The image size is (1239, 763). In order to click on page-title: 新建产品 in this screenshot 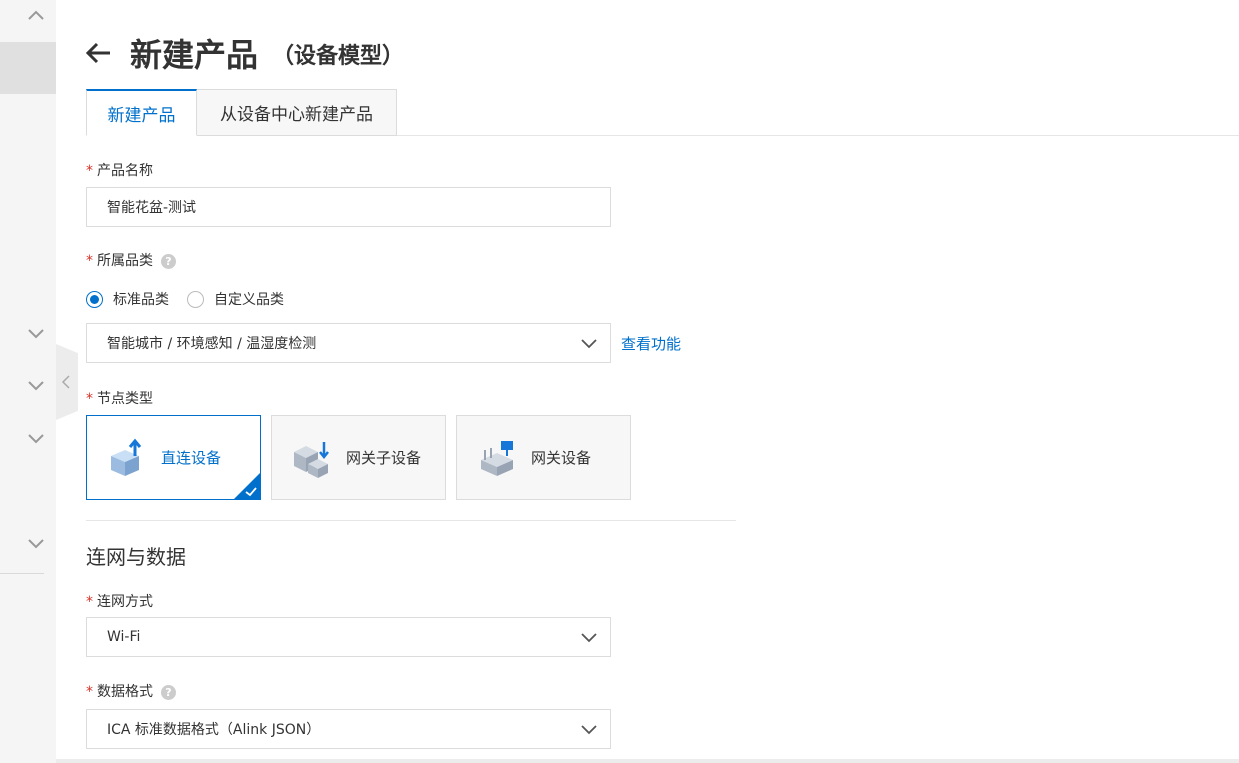, I will do `click(194, 55)`.